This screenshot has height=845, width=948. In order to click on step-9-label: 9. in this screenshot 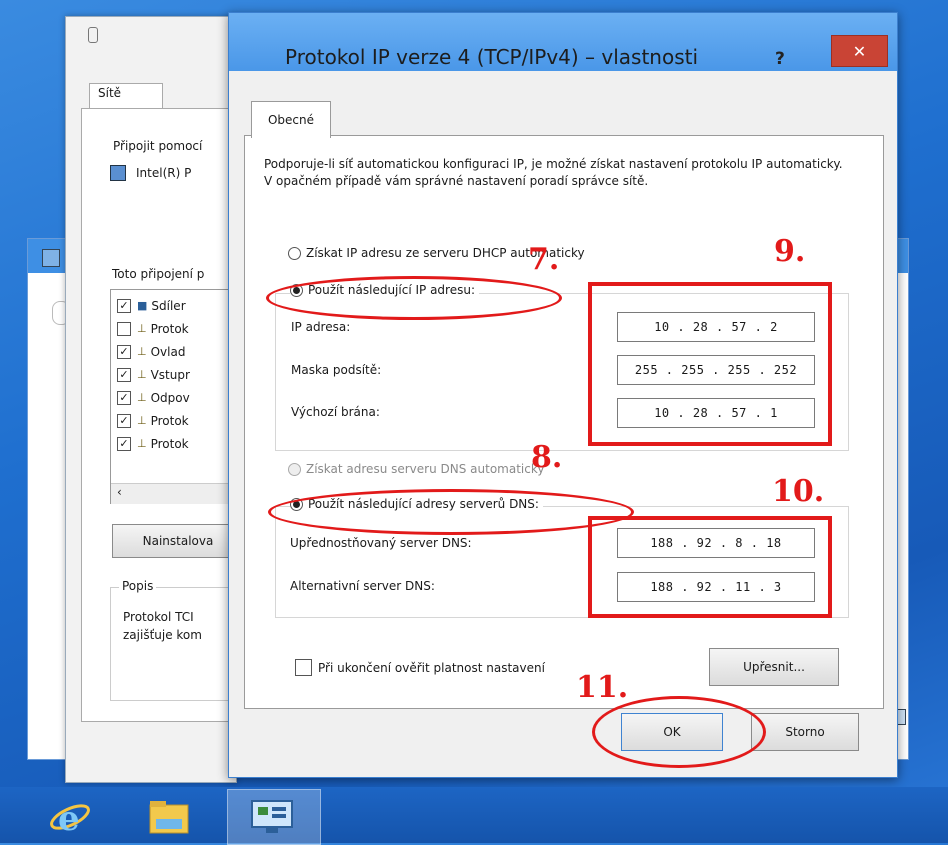, I will do `click(790, 251)`.